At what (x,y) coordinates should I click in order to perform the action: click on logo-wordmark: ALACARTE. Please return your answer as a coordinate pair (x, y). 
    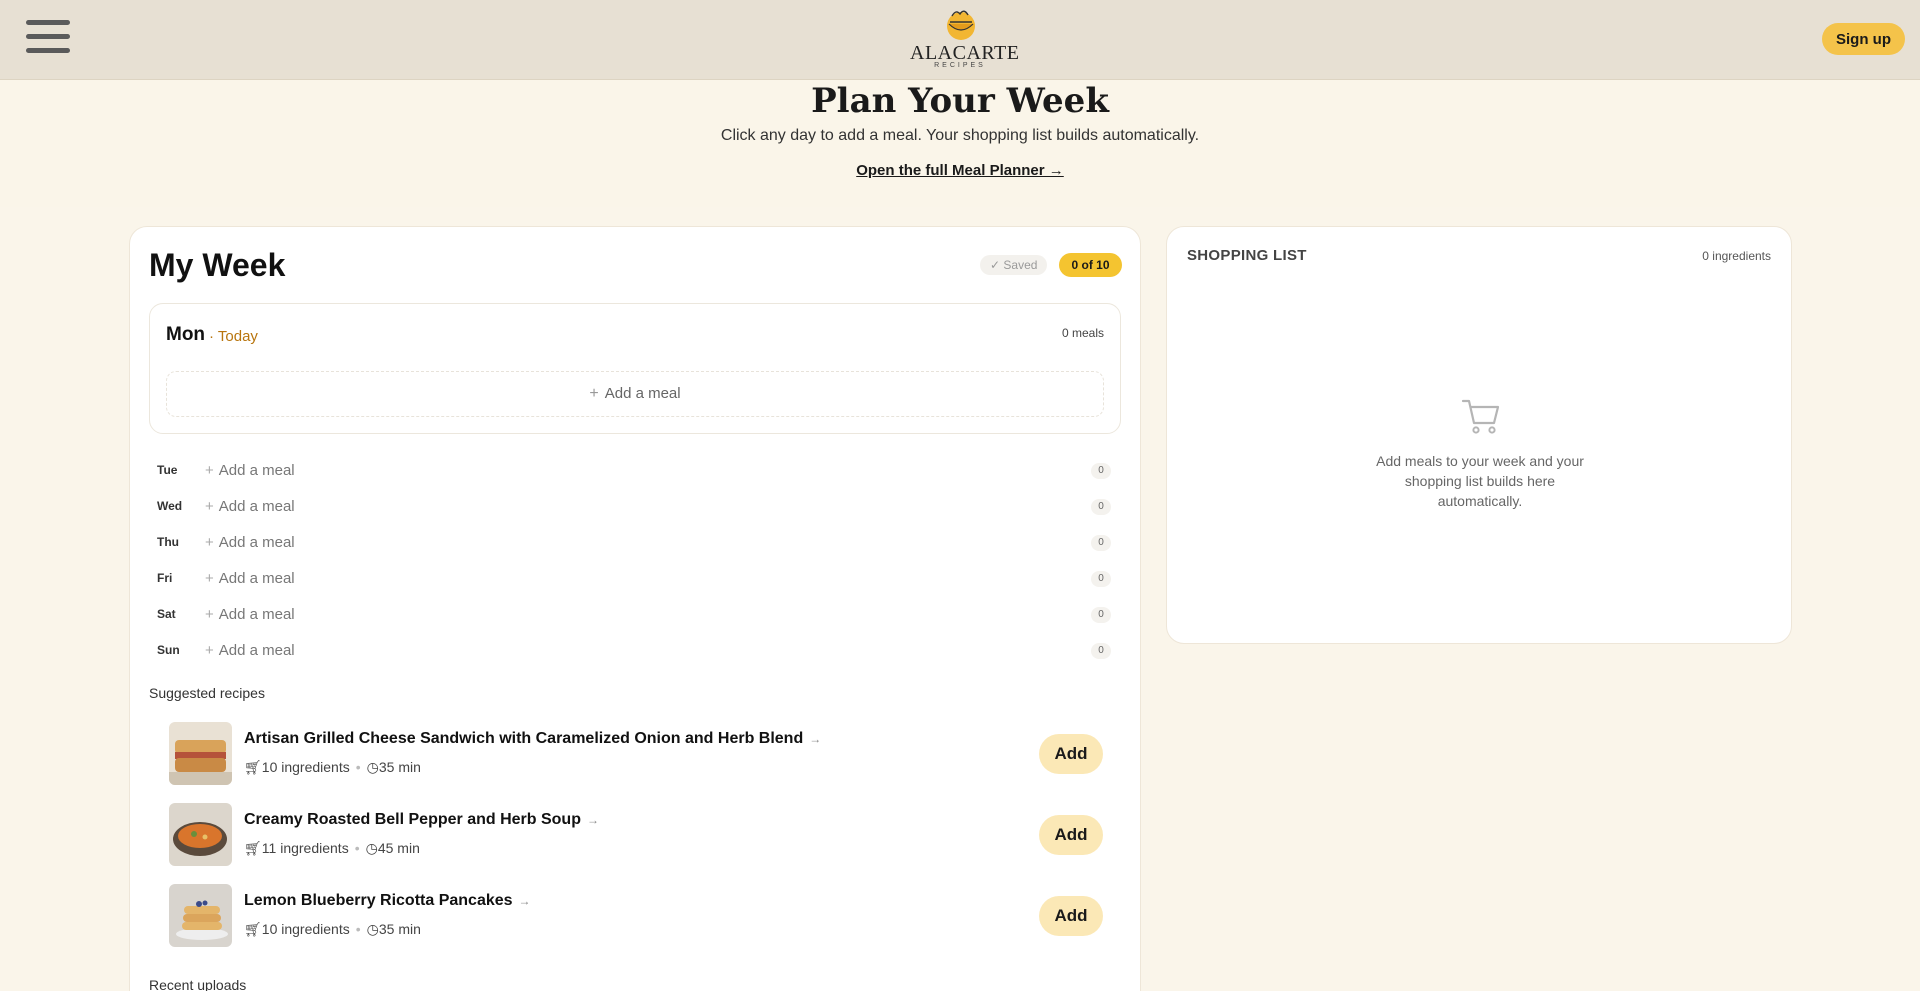
    Looking at the image, I should click on (965, 53).